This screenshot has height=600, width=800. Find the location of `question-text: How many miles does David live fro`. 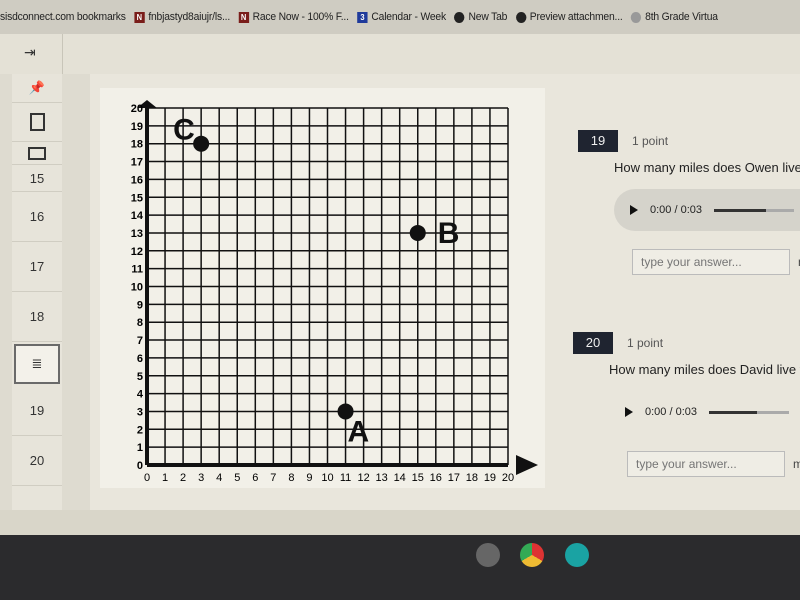

question-text: How many miles does David live fro is located at coordinates (704, 369).